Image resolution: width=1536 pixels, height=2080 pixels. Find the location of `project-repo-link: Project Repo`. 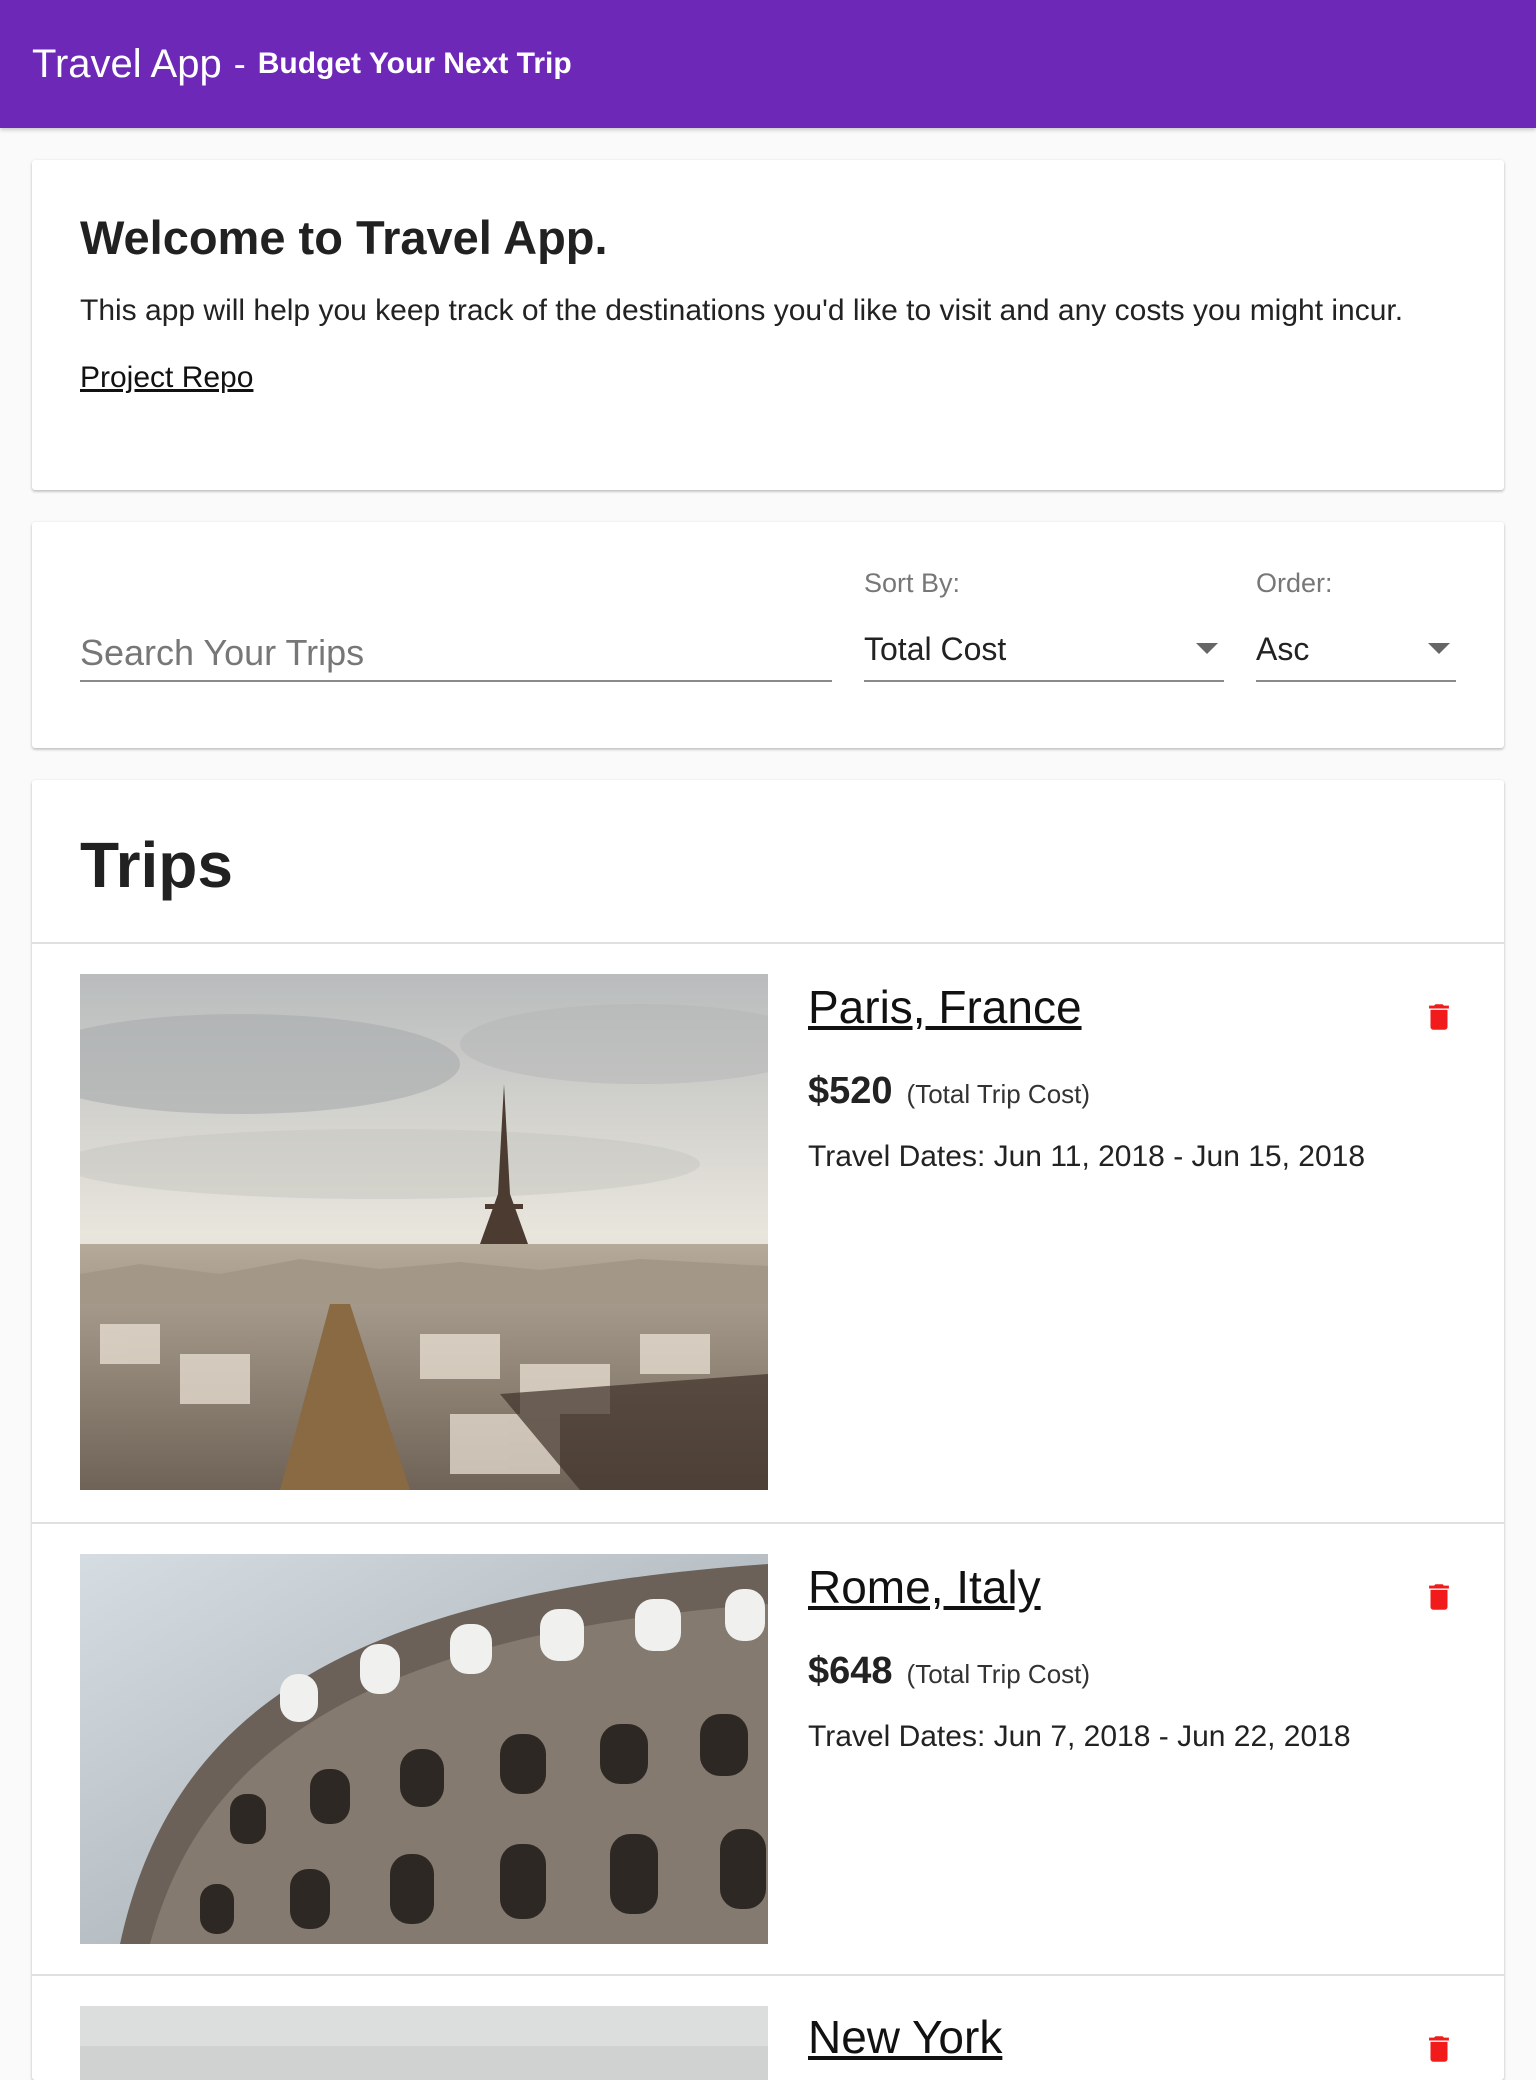

project-repo-link: Project Repo is located at coordinates (166, 378).